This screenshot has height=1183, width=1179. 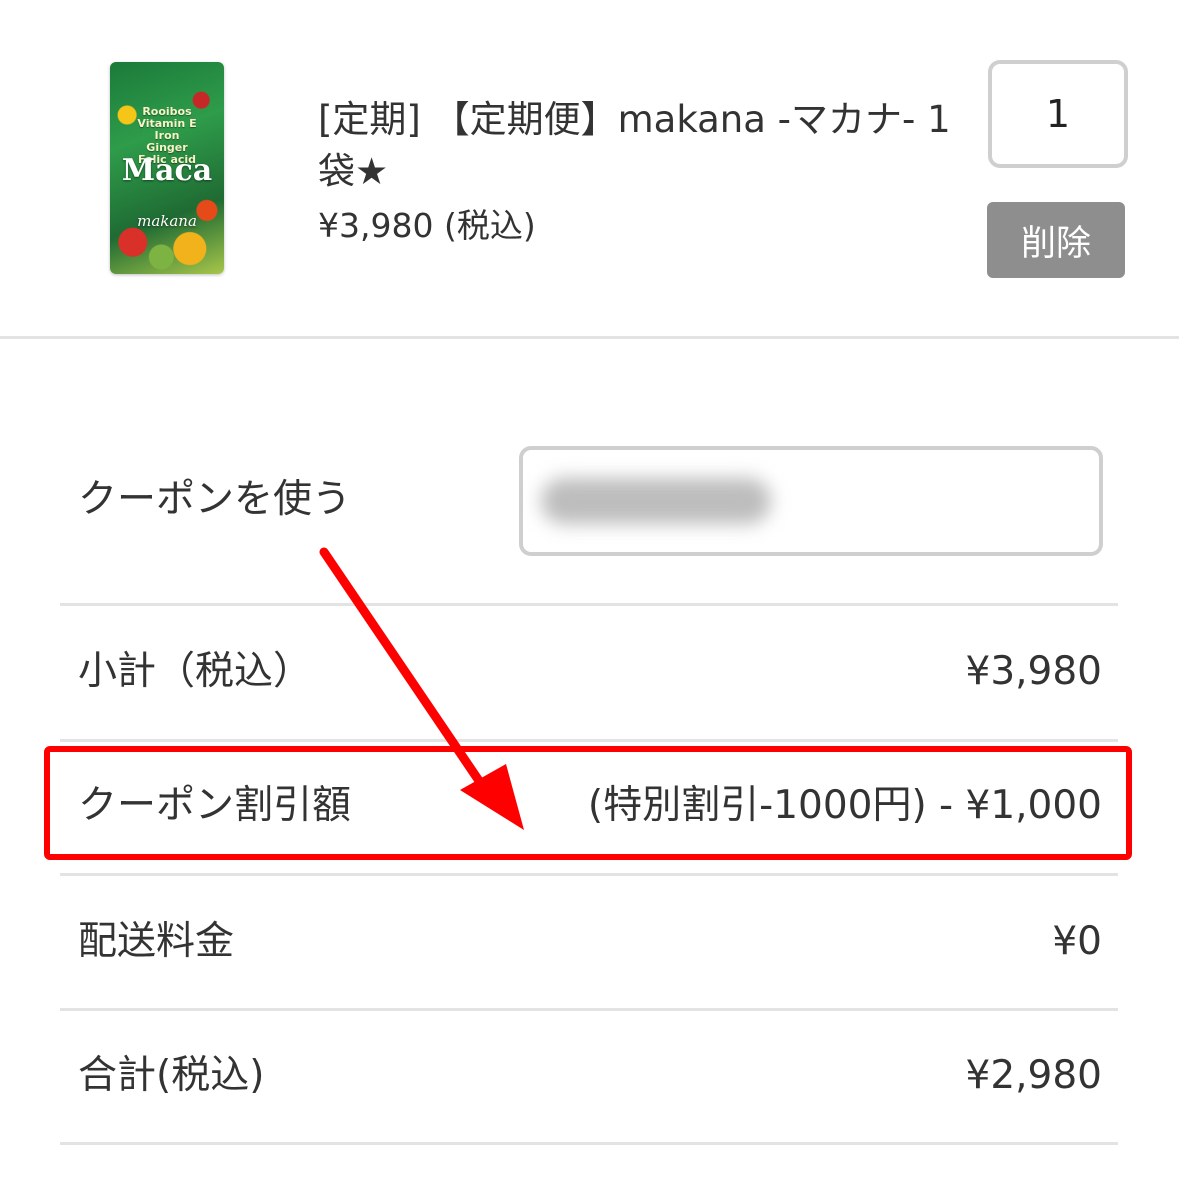 What do you see at coordinates (427, 225) in the screenshot?
I see `product-price: ¥3,980 (税込)` at bounding box center [427, 225].